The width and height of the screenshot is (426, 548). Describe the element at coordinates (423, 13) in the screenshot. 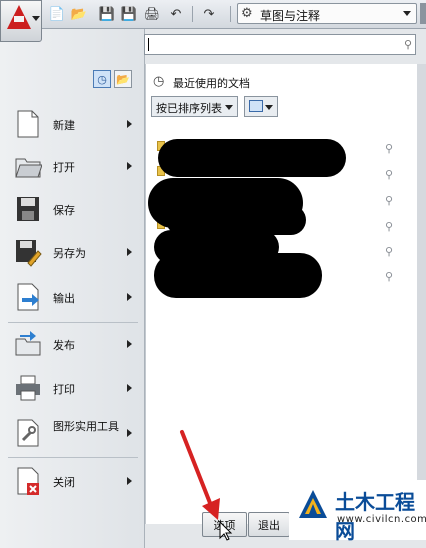

I see `window-control` at that location.